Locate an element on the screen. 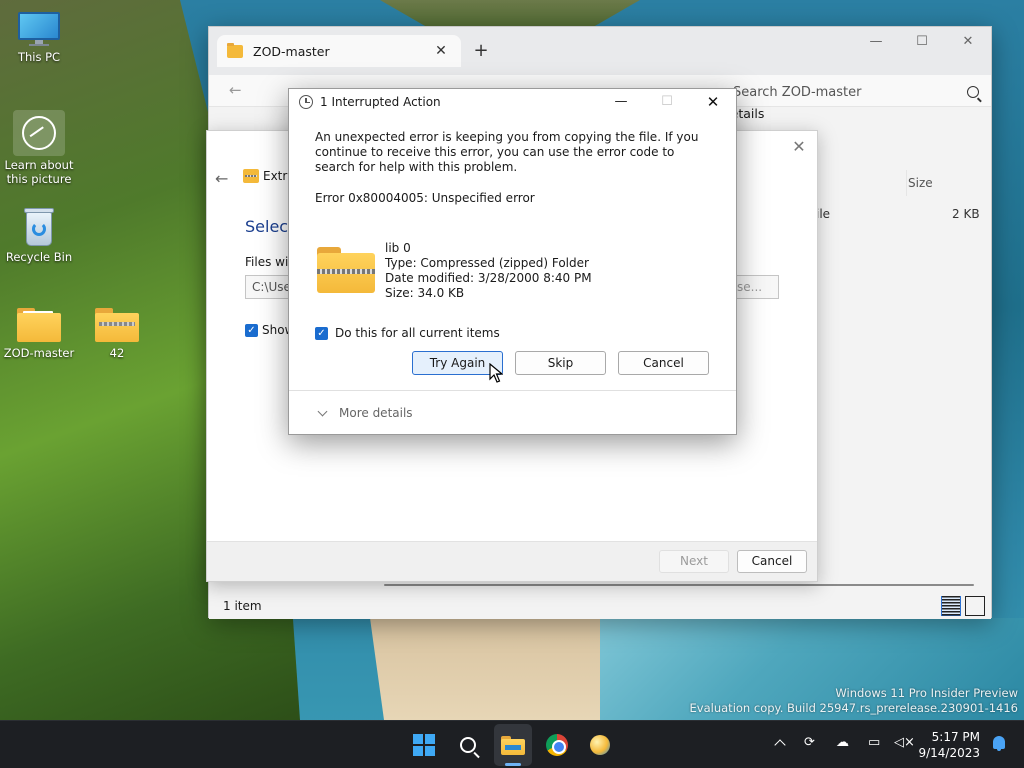 The image size is (1024, 768). do-for-all-label: Do this for all current items is located at coordinates (417, 333).